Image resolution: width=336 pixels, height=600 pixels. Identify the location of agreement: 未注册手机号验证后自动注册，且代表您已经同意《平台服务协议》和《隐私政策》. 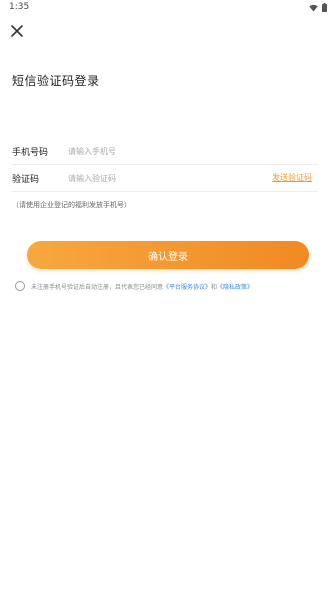
(170, 286).